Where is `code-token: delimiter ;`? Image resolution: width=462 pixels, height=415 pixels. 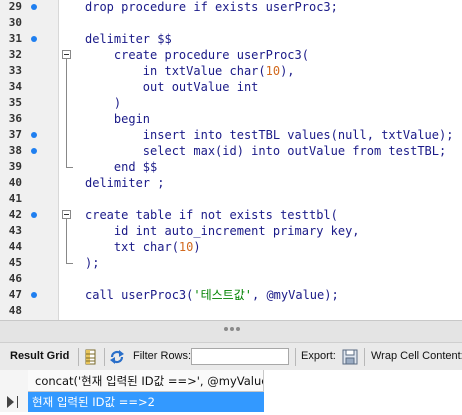 code-token: delimiter ; is located at coordinates (125, 183).